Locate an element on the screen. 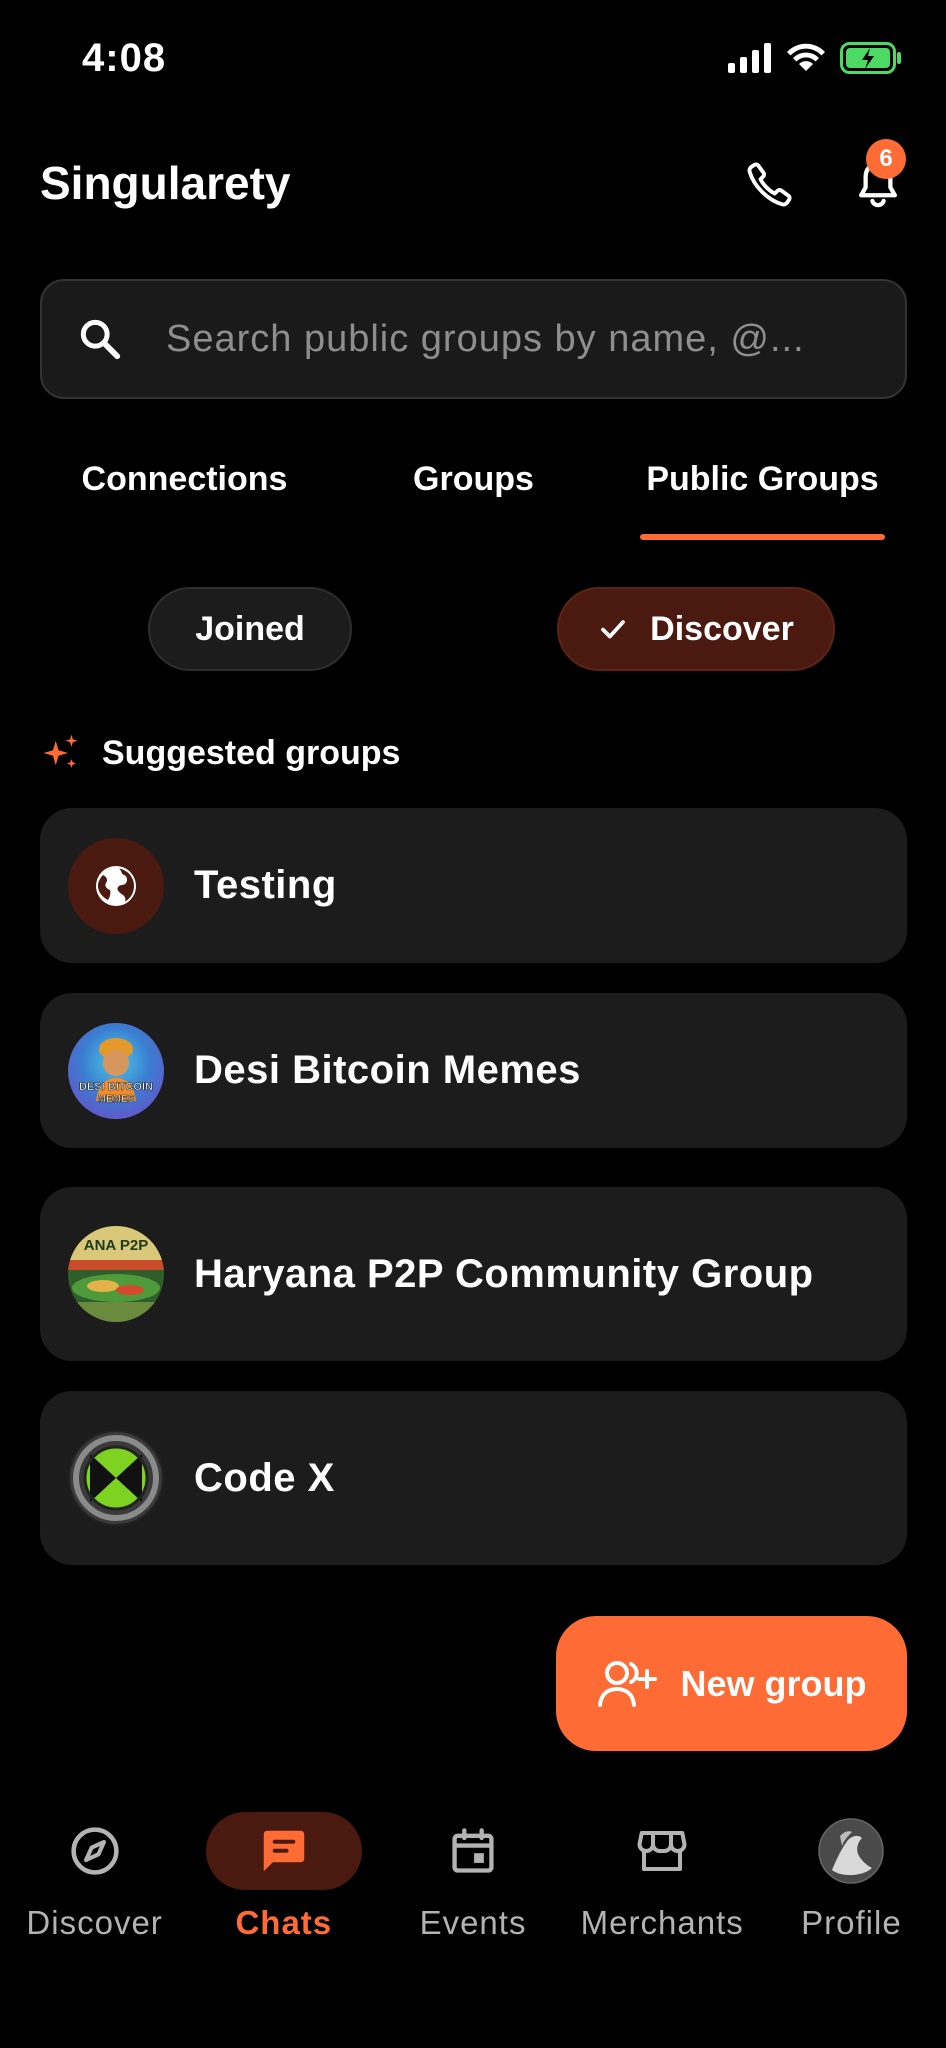 Image resolution: width=946 pixels, height=2048 pixels. chat-tabs: Connections Groups Public Groups is located at coordinates (473, 490).